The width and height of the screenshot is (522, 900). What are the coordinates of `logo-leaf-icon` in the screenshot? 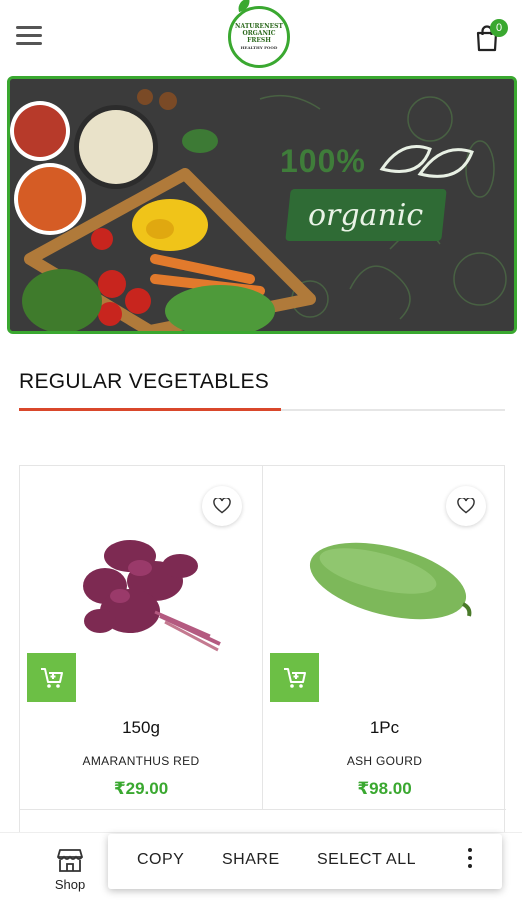 It's located at (244, 6).